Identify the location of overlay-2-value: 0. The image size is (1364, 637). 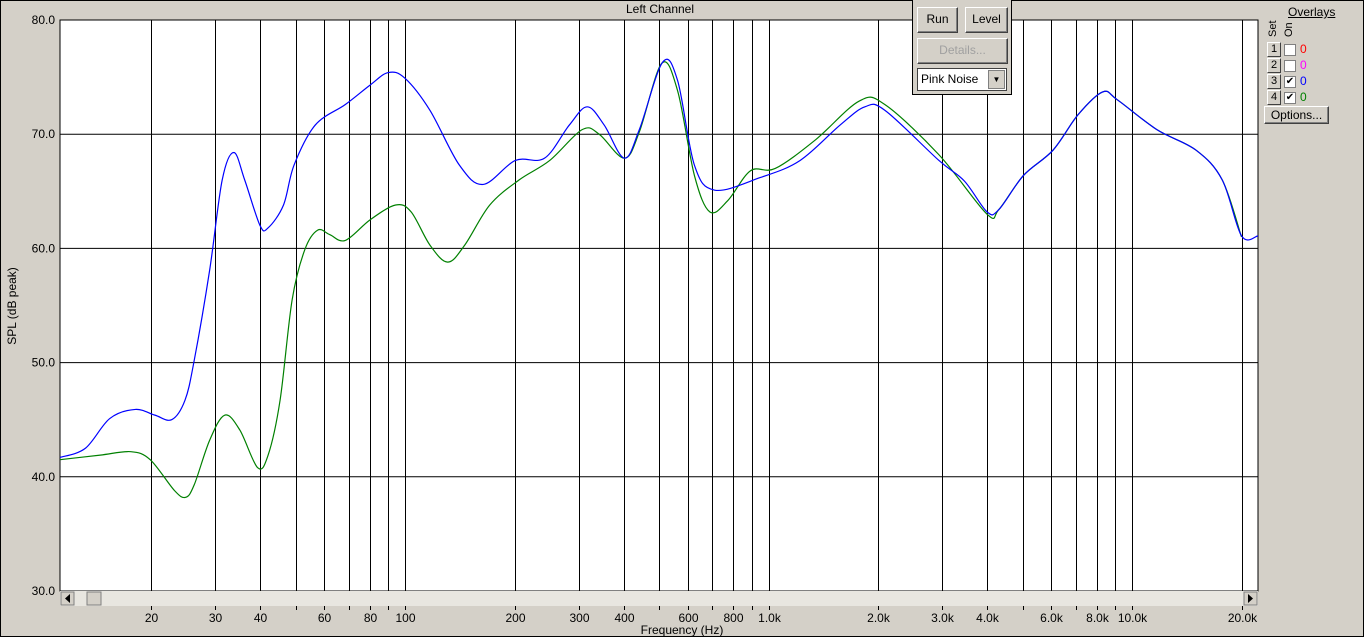
(1303, 65).